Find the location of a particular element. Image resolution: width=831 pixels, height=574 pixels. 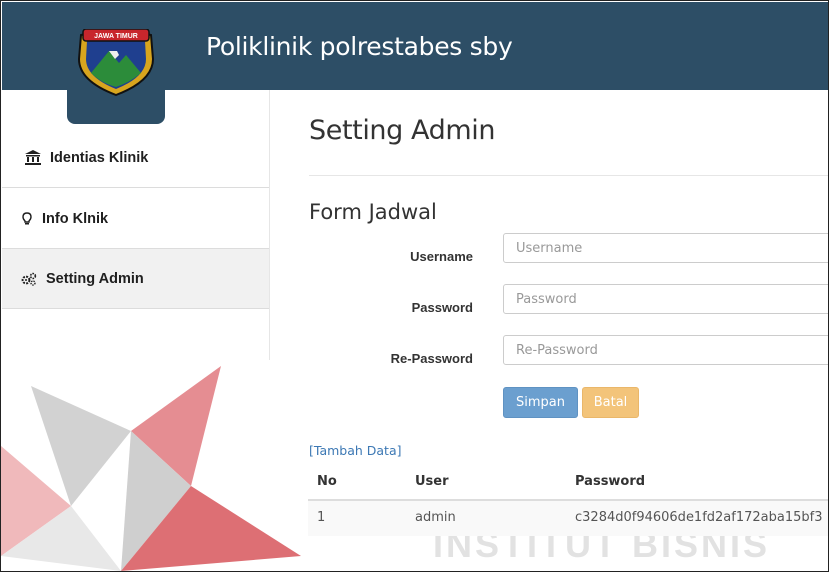

table-row: 1 admin c3284d0f94606de1fd2af172aba15bf3 is located at coordinates (568, 517).